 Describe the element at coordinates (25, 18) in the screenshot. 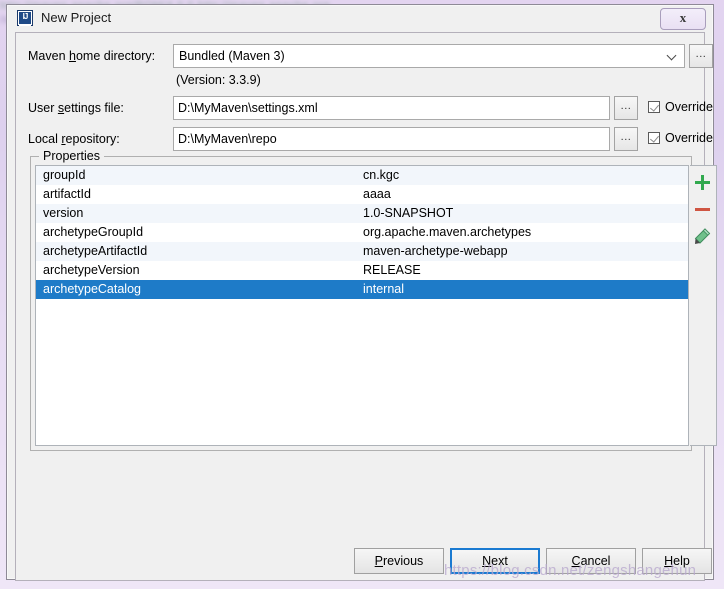

I see `intellij-idea-icon: IJ` at that location.